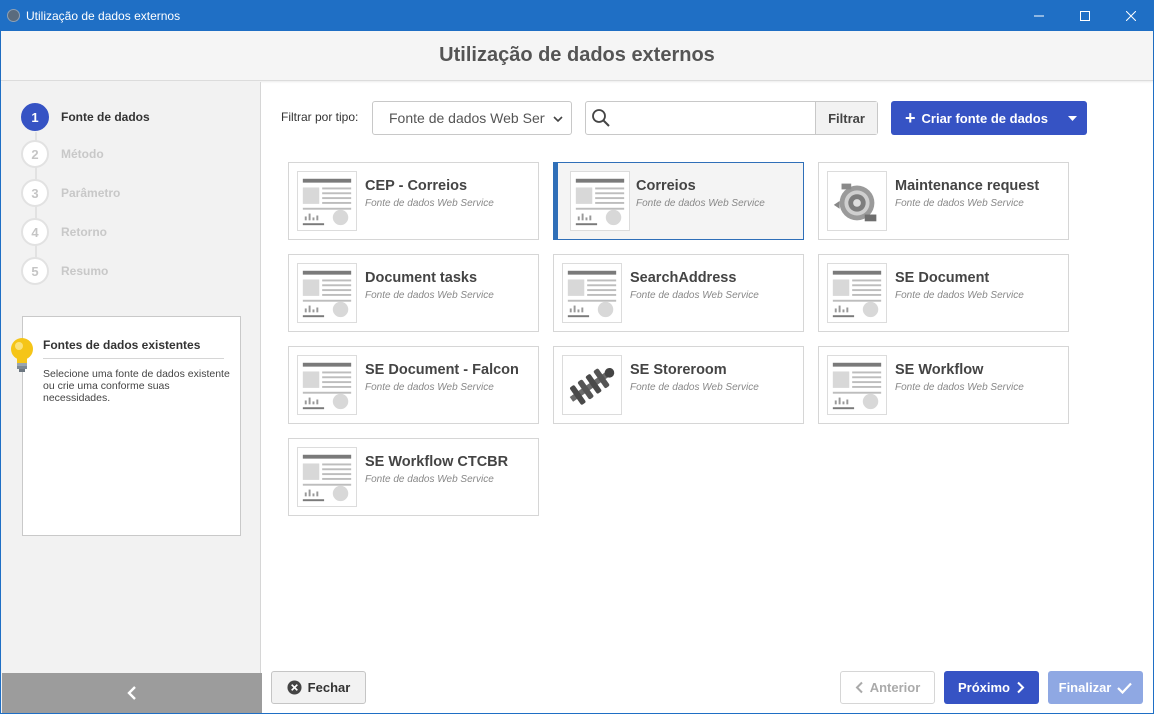  I want to click on app-icon, so click(13, 15).